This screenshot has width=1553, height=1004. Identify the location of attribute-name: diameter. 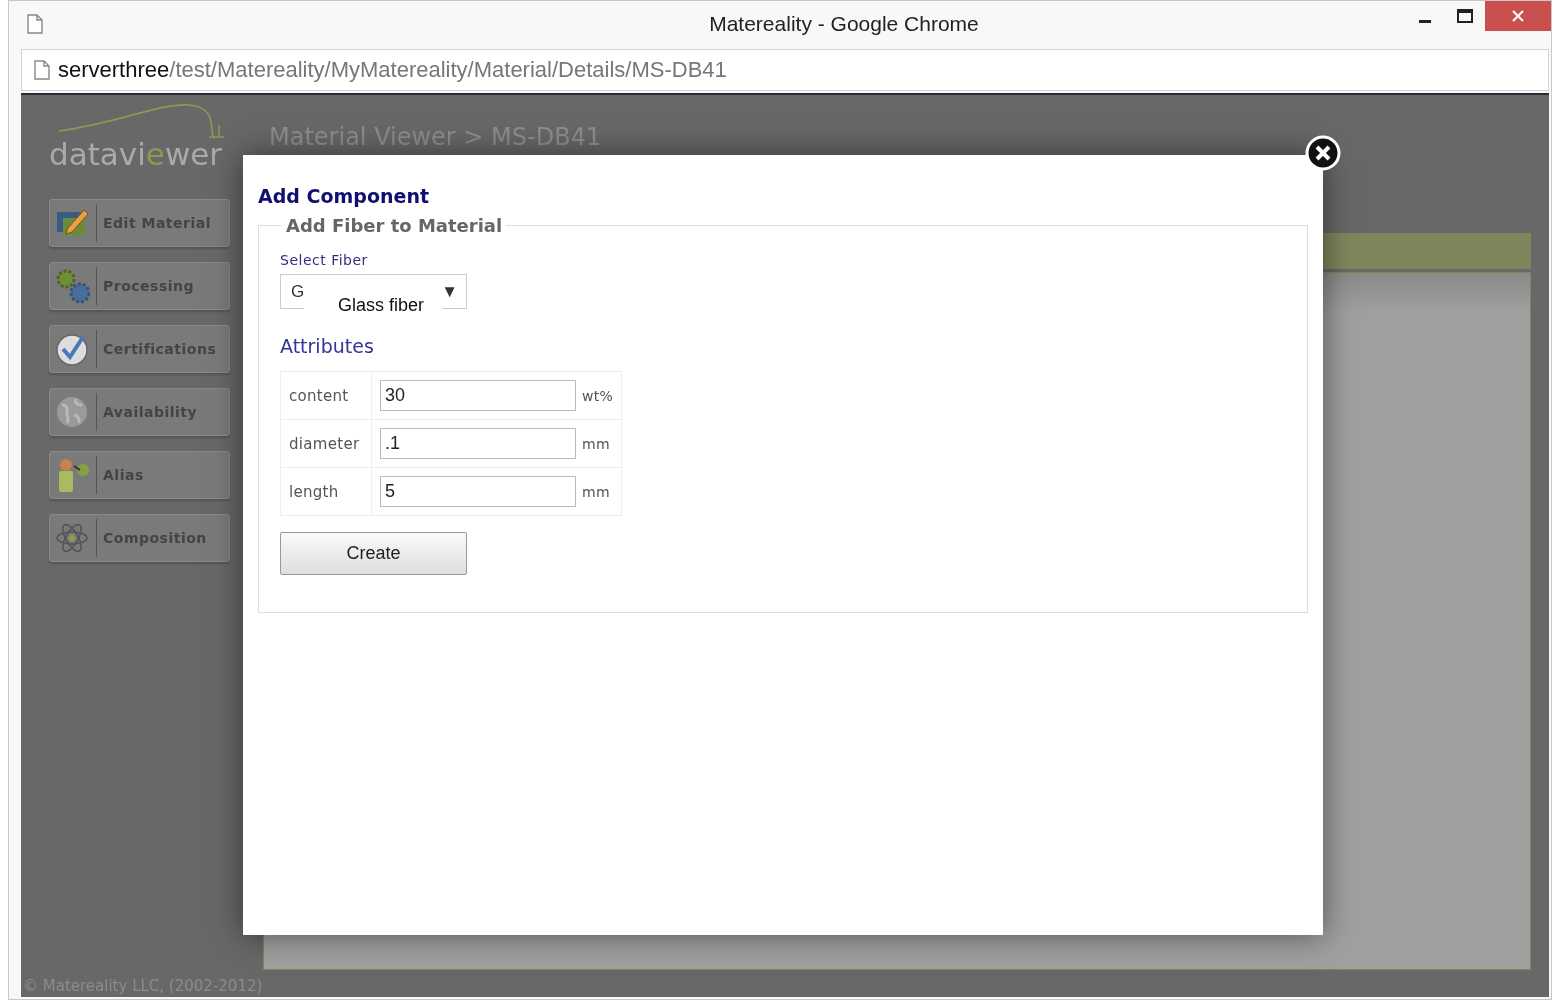
(326, 443).